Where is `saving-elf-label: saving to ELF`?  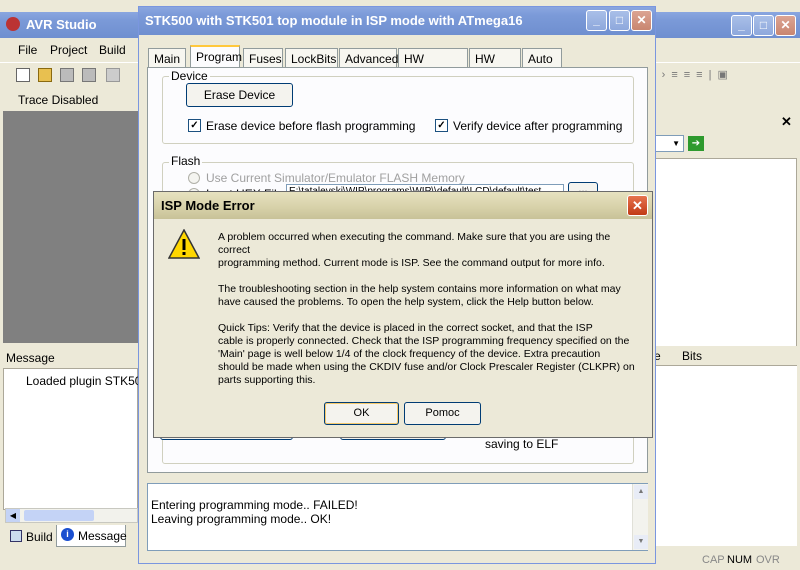 saving-elf-label: saving to ELF is located at coordinates (522, 444).